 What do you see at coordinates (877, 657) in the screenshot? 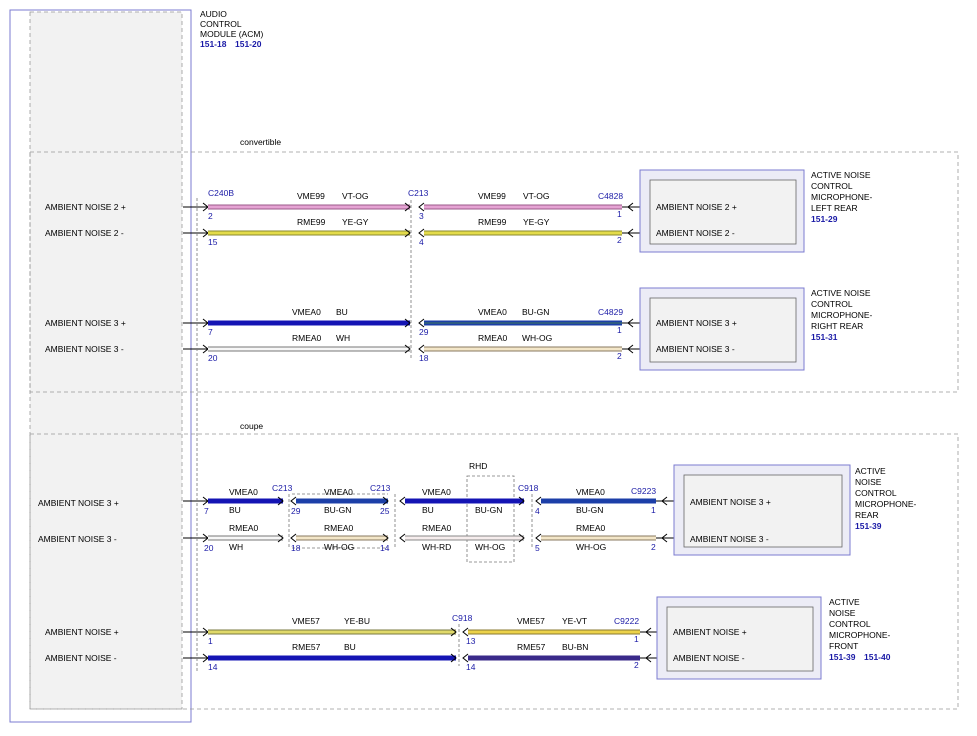
I see `mic-ref: 151-40` at bounding box center [877, 657].